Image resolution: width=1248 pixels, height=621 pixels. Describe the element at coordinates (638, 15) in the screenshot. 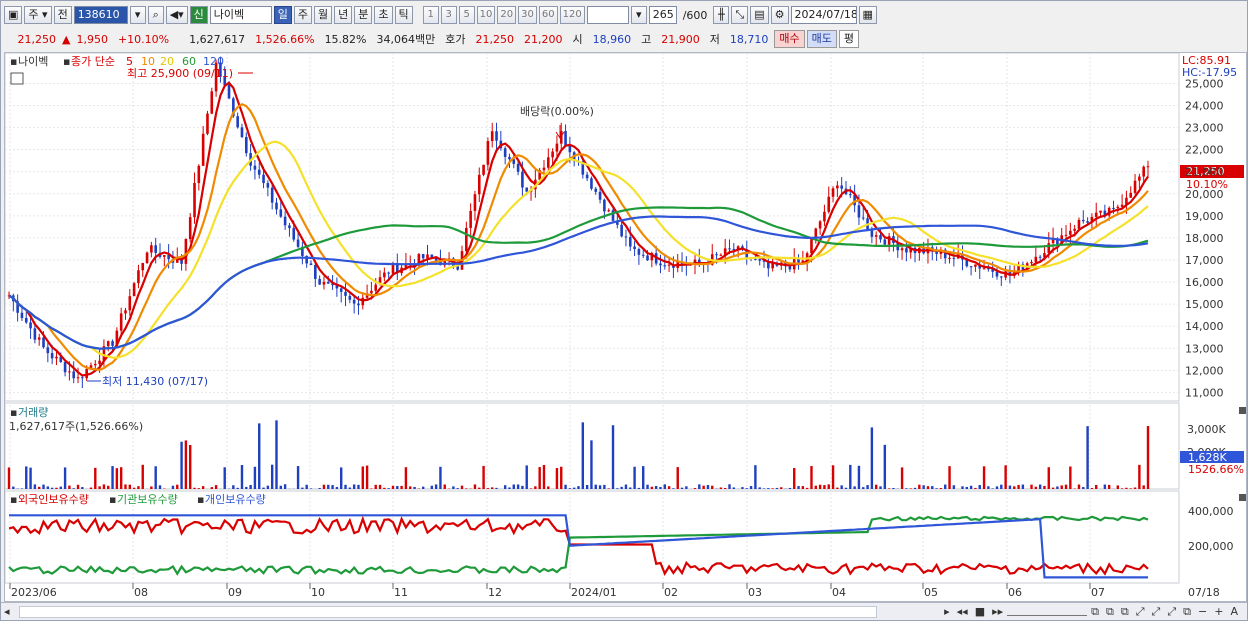

I see `interval-dropdown-icon: ▾` at that location.